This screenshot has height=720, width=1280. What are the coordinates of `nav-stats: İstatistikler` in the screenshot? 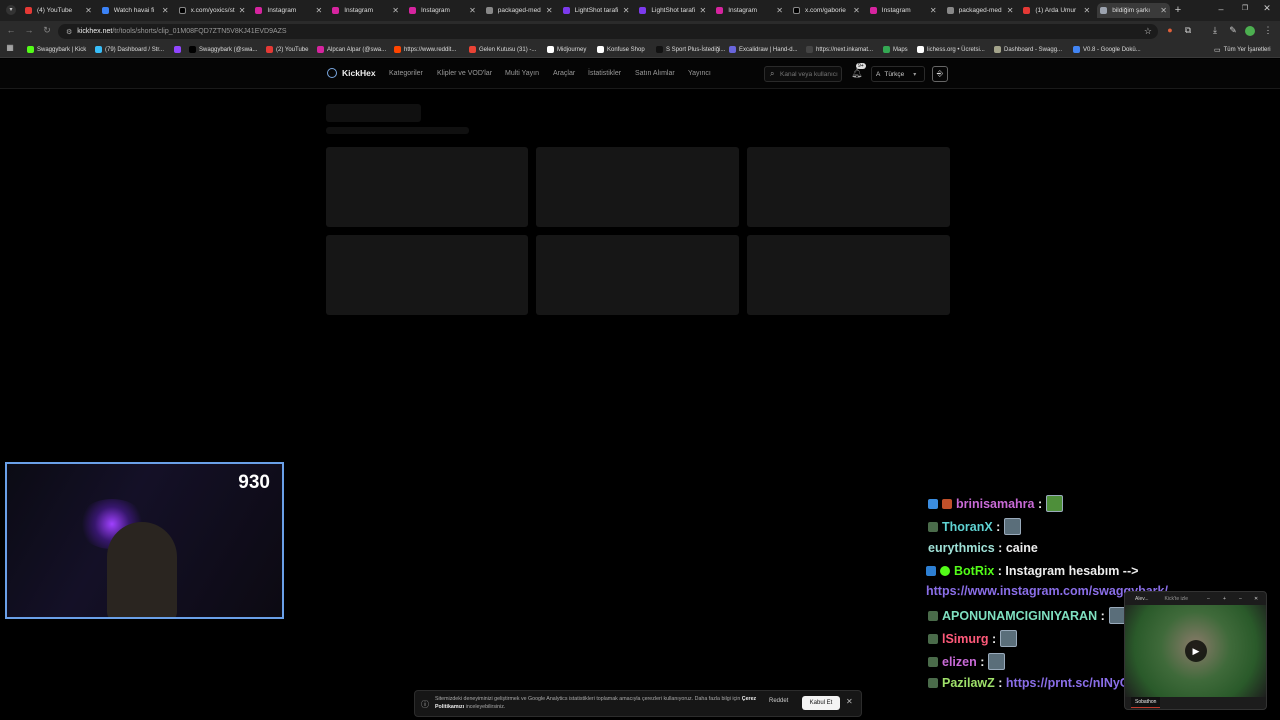 It's located at (604, 73).